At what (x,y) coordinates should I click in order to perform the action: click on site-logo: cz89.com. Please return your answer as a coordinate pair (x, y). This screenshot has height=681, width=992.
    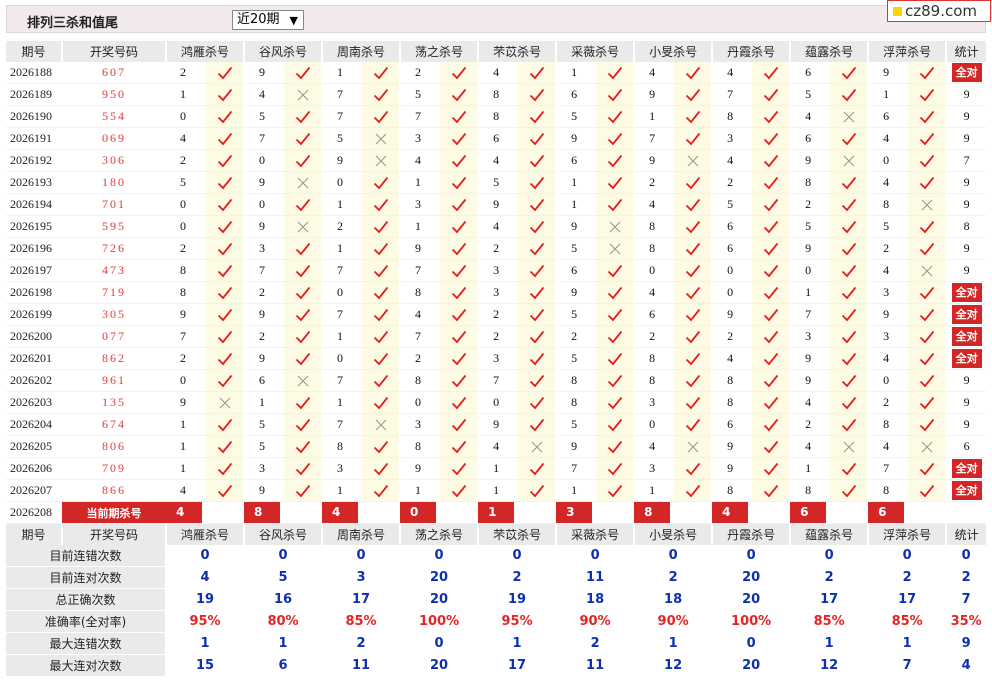
    Looking at the image, I should click on (939, 11).